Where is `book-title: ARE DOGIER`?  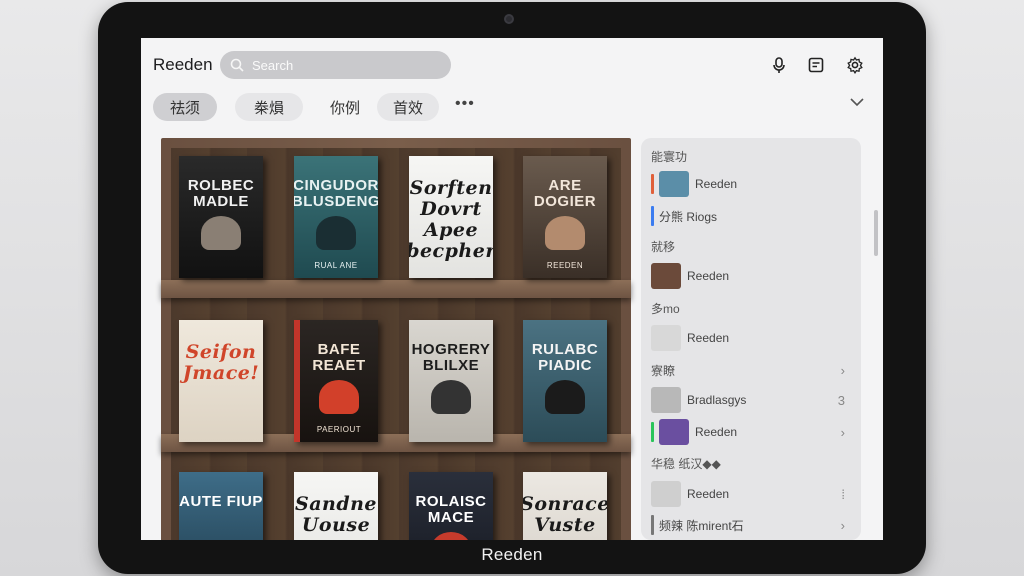 book-title: ARE DOGIER is located at coordinates (565, 193).